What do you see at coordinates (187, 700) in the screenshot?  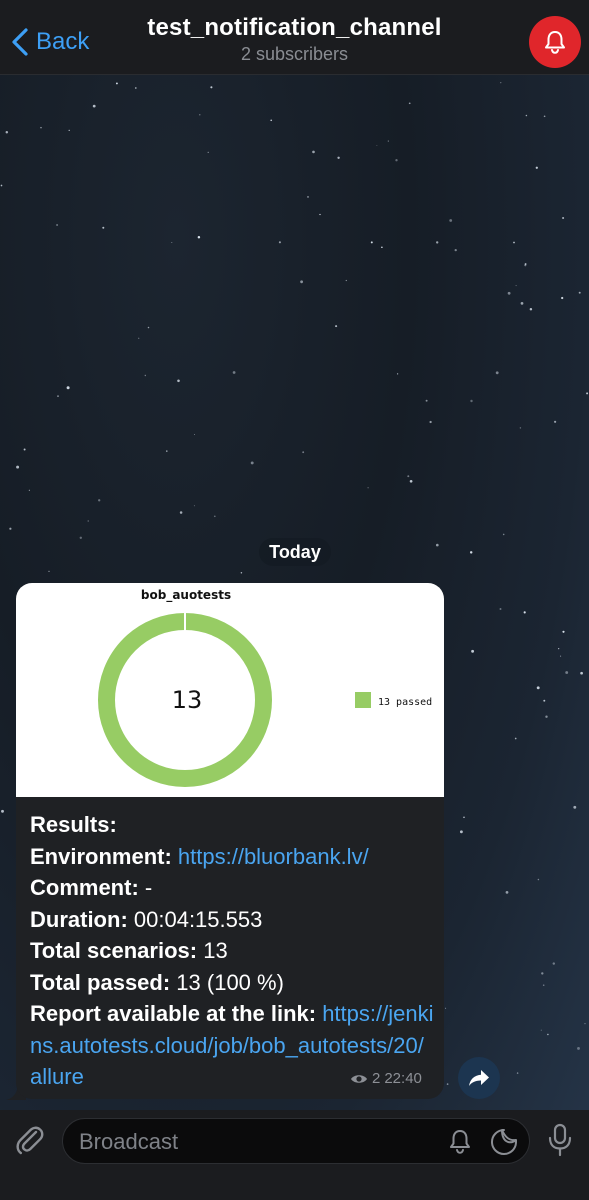 I see `chart-center-label: 13` at bounding box center [187, 700].